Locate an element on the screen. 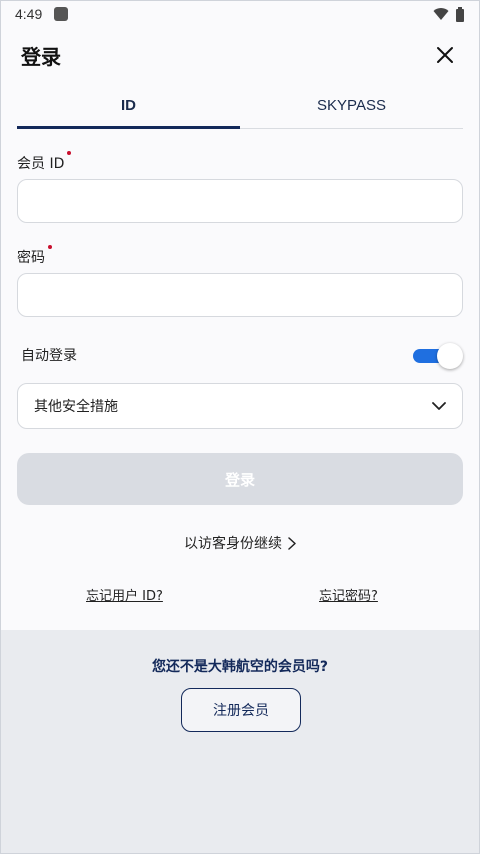 Image resolution: width=480 pixels, height=854 pixels. forgot-user-id-link: 忘记用户 ID? is located at coordinates (124, 594).